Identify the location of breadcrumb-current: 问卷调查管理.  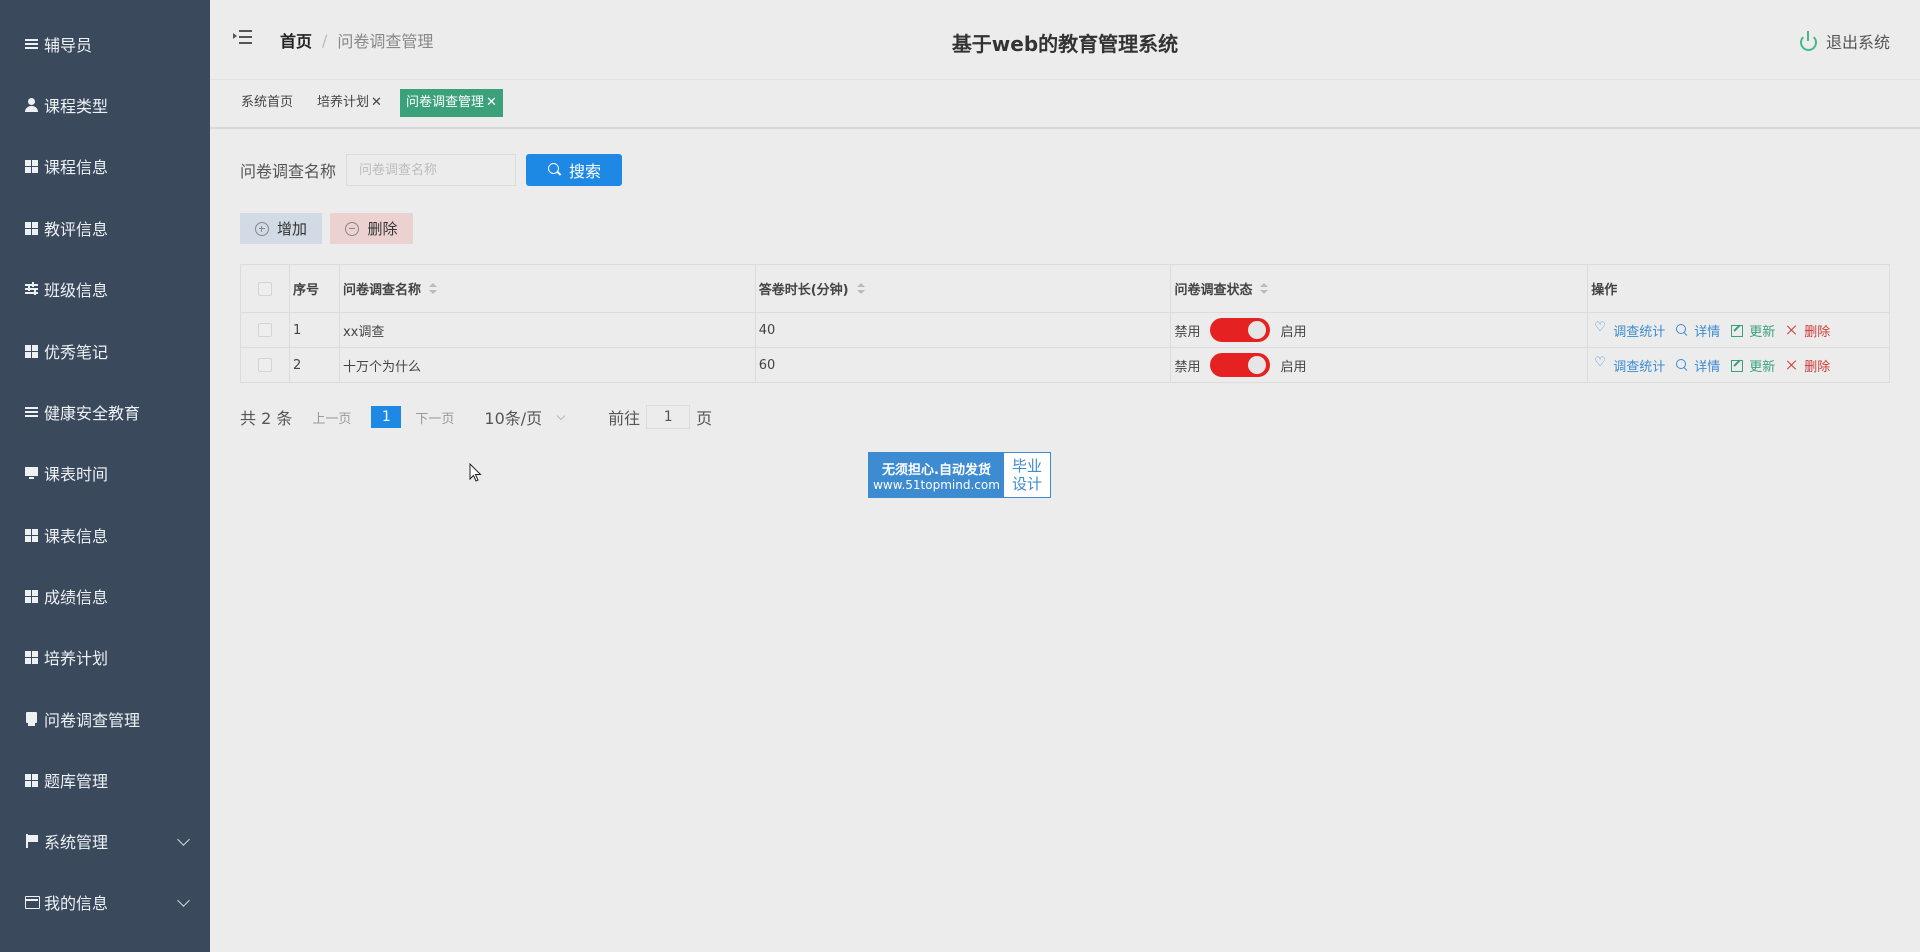
(385, 41).